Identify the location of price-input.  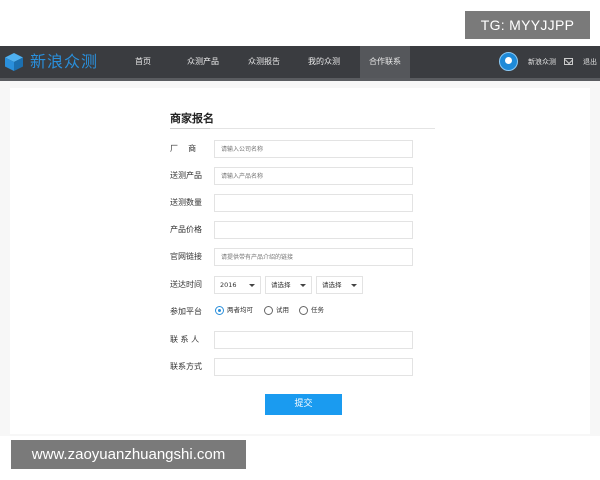
(313, 230).